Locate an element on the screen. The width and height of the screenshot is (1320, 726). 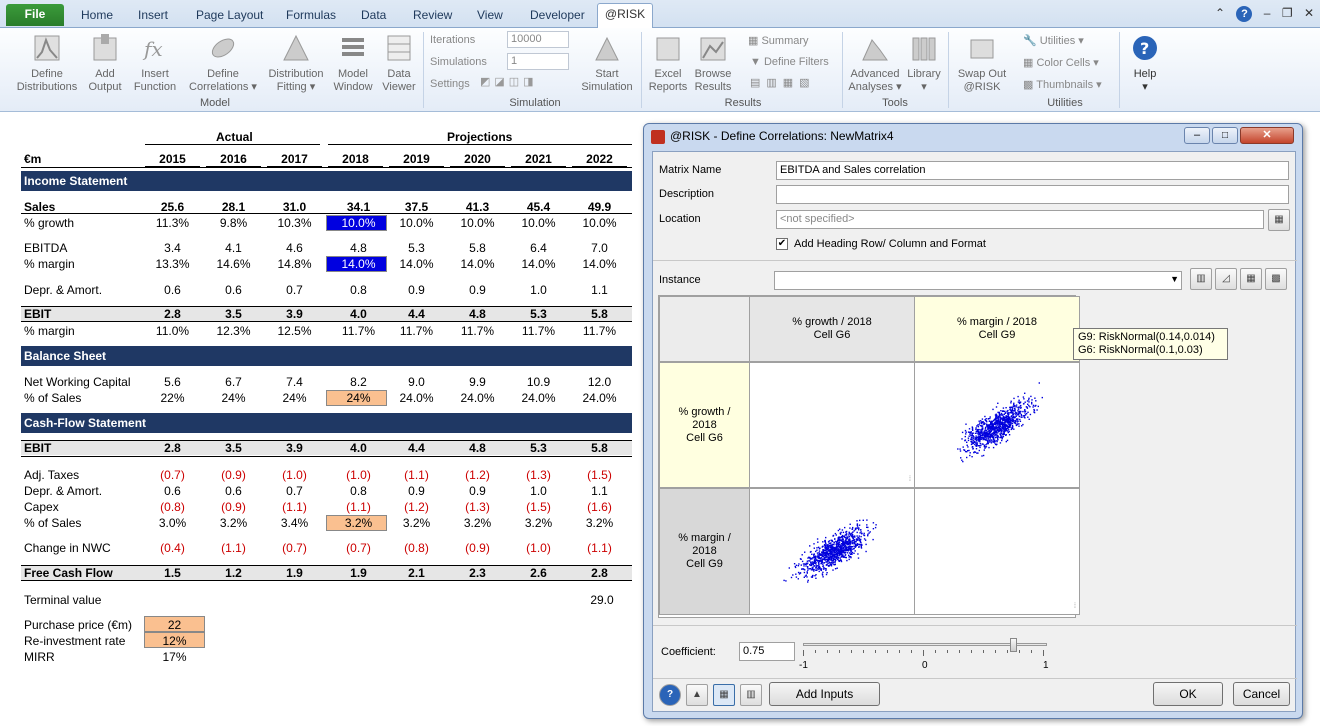
matrix-cell-diagonal-2: ⁞ is located at coordinates (997, 551).